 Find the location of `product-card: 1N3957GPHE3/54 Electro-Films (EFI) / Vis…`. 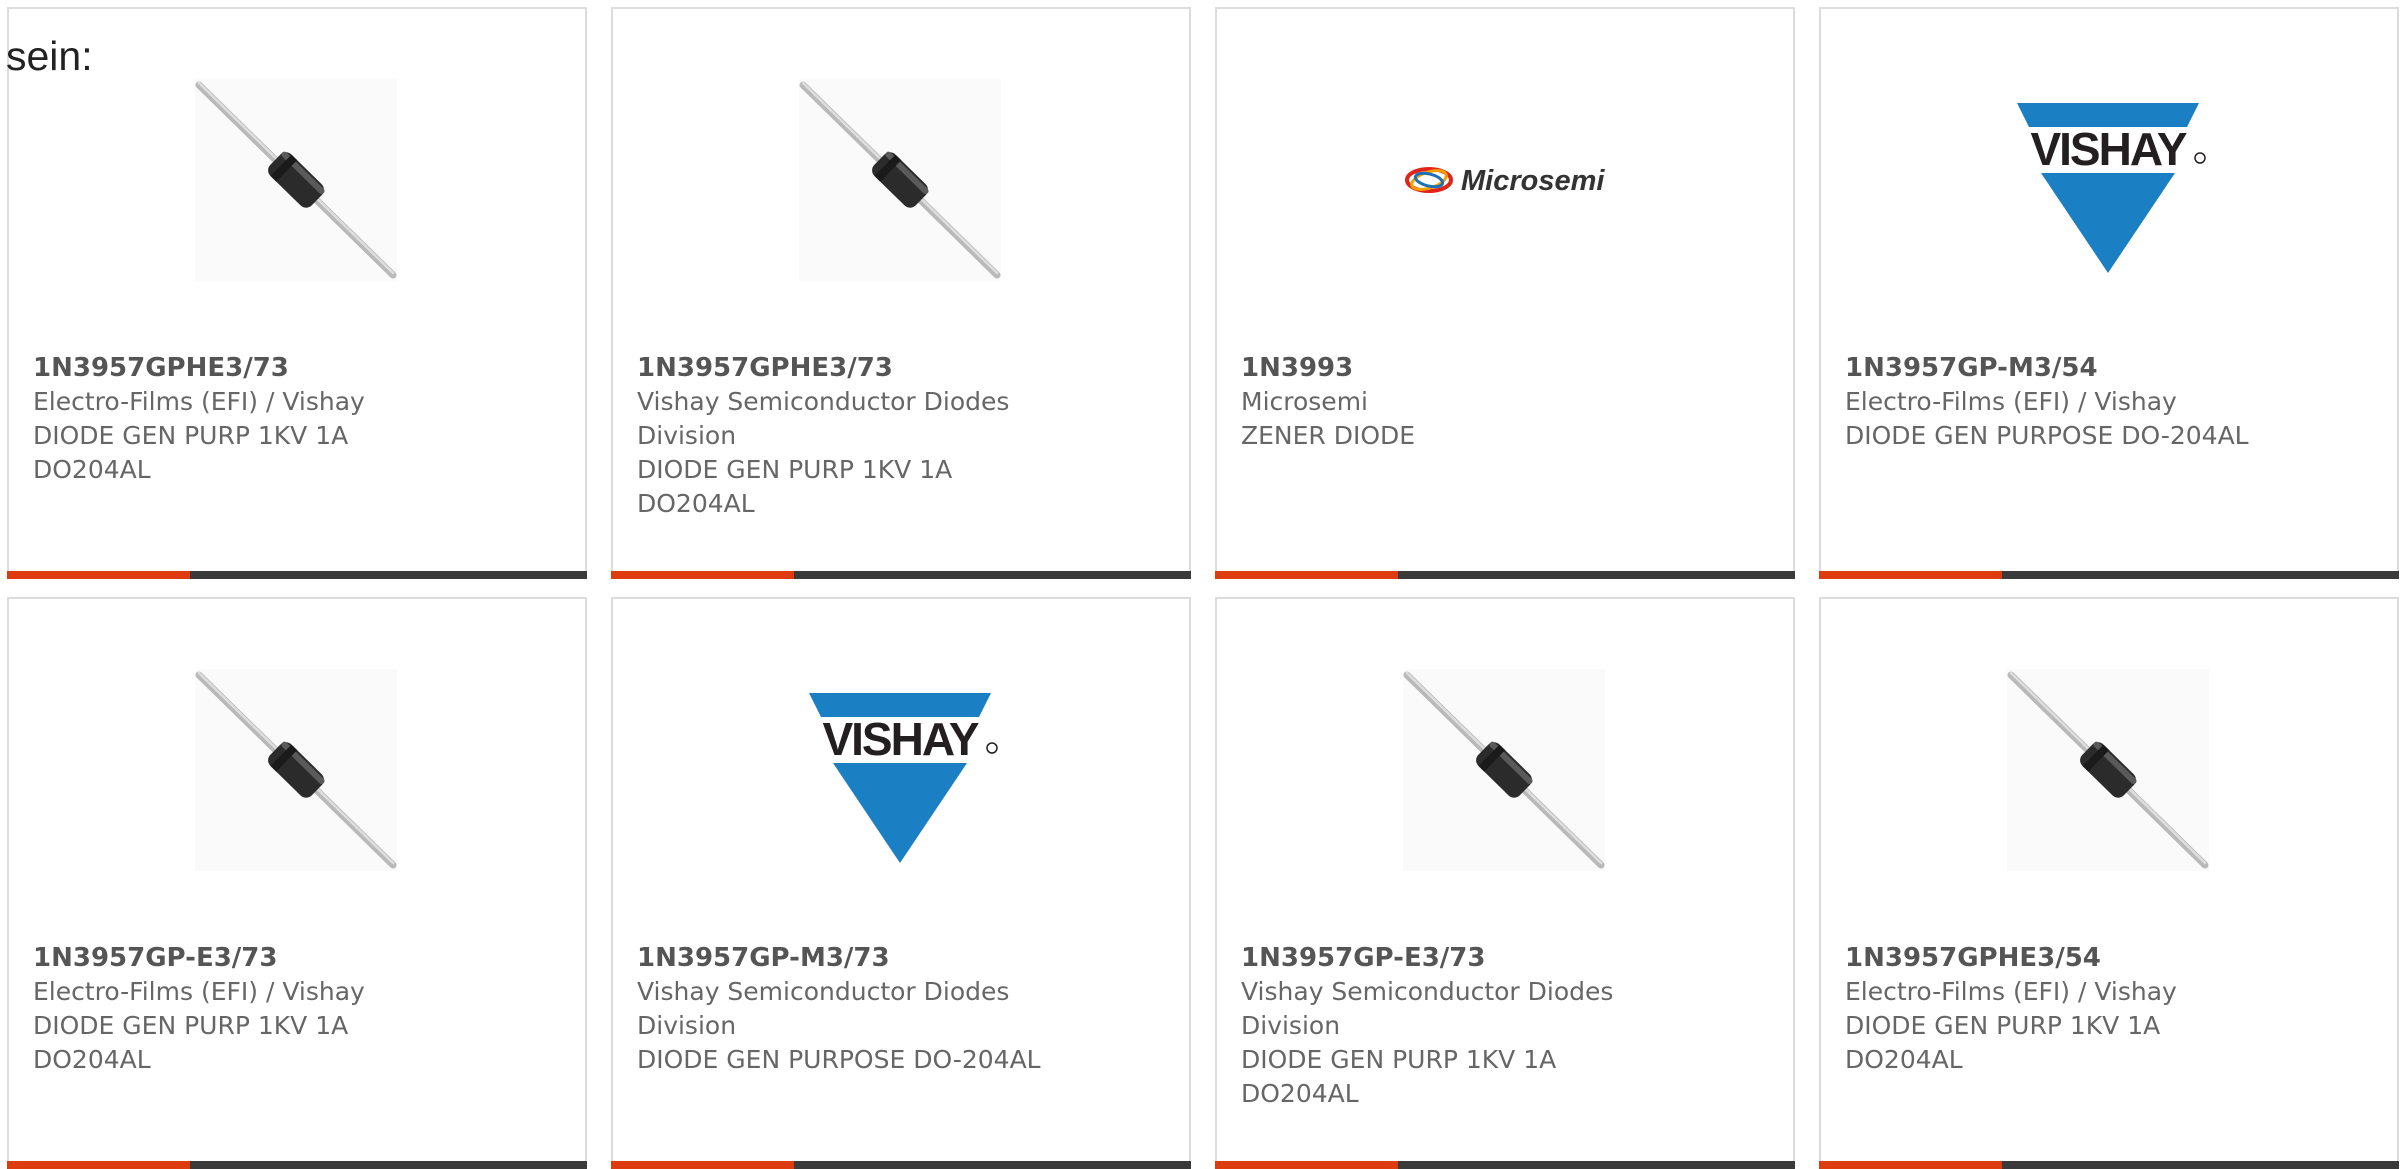

product-card: 1N3957GPHE3/54 Electro-Films (EFI) / Vis… is located at coordinates (2109, 883).